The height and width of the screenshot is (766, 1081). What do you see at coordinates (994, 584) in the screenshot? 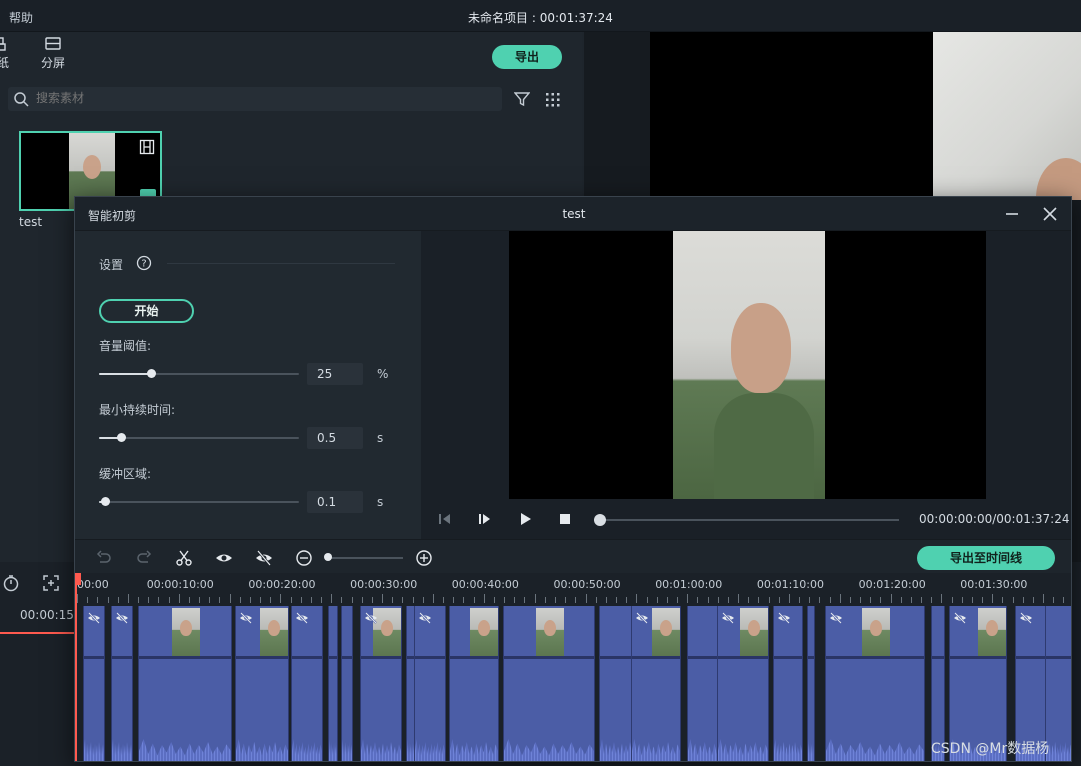
I see `ruler-tick-label: 00:01:30:00` at bounding box center [994, 584].